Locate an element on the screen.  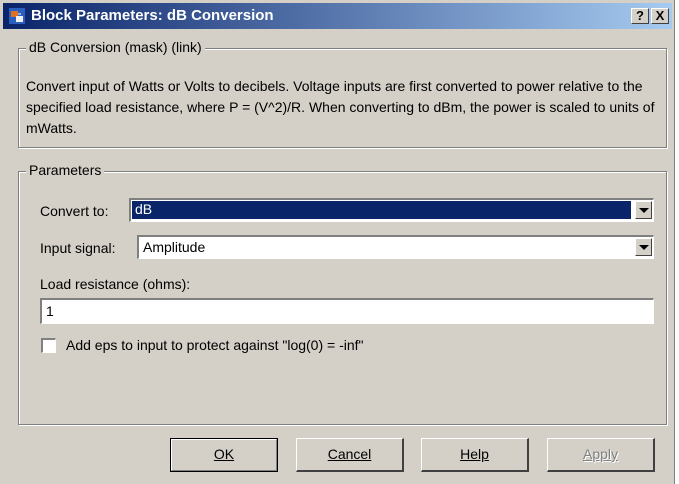
convert-to-select: dB is located at coordinates (391, 210).